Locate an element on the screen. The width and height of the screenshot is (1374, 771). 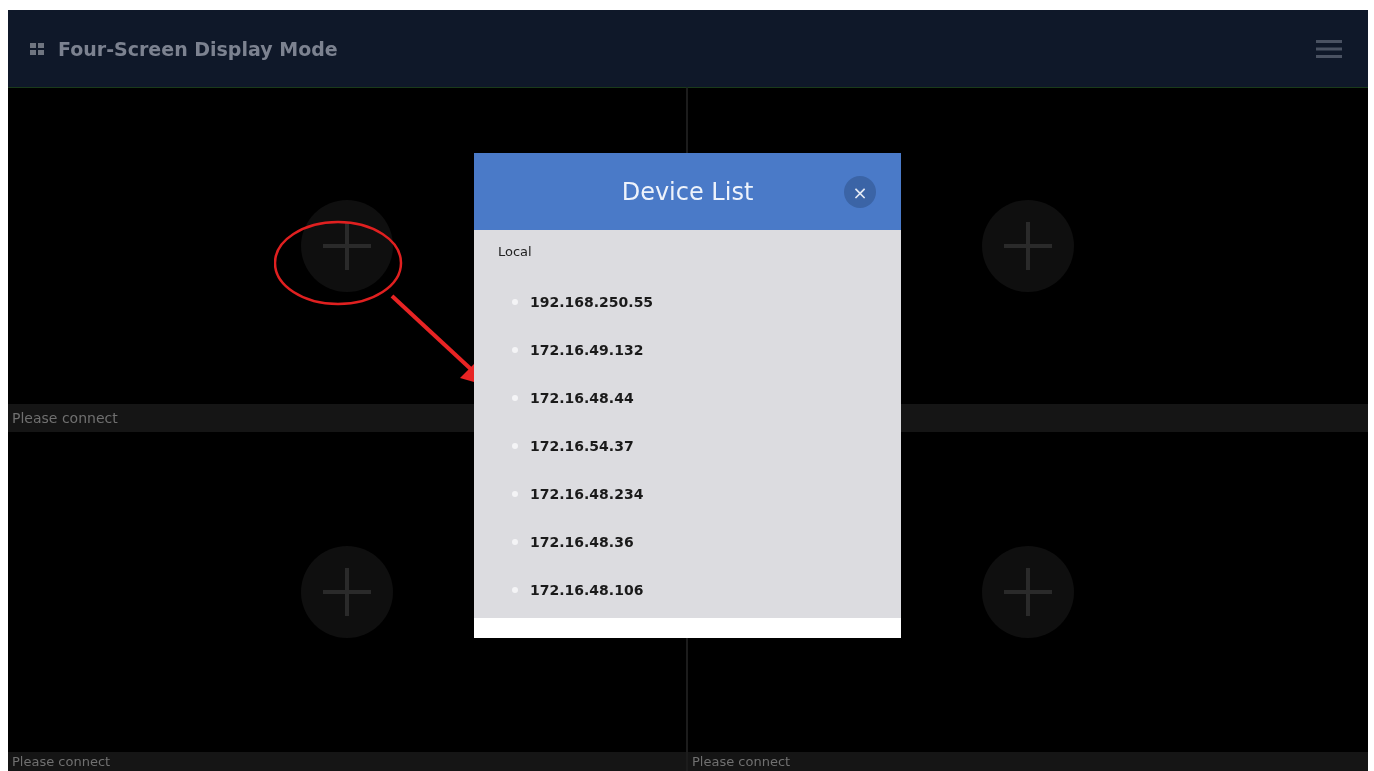
grid-icon is located at coordinates (37, 48).